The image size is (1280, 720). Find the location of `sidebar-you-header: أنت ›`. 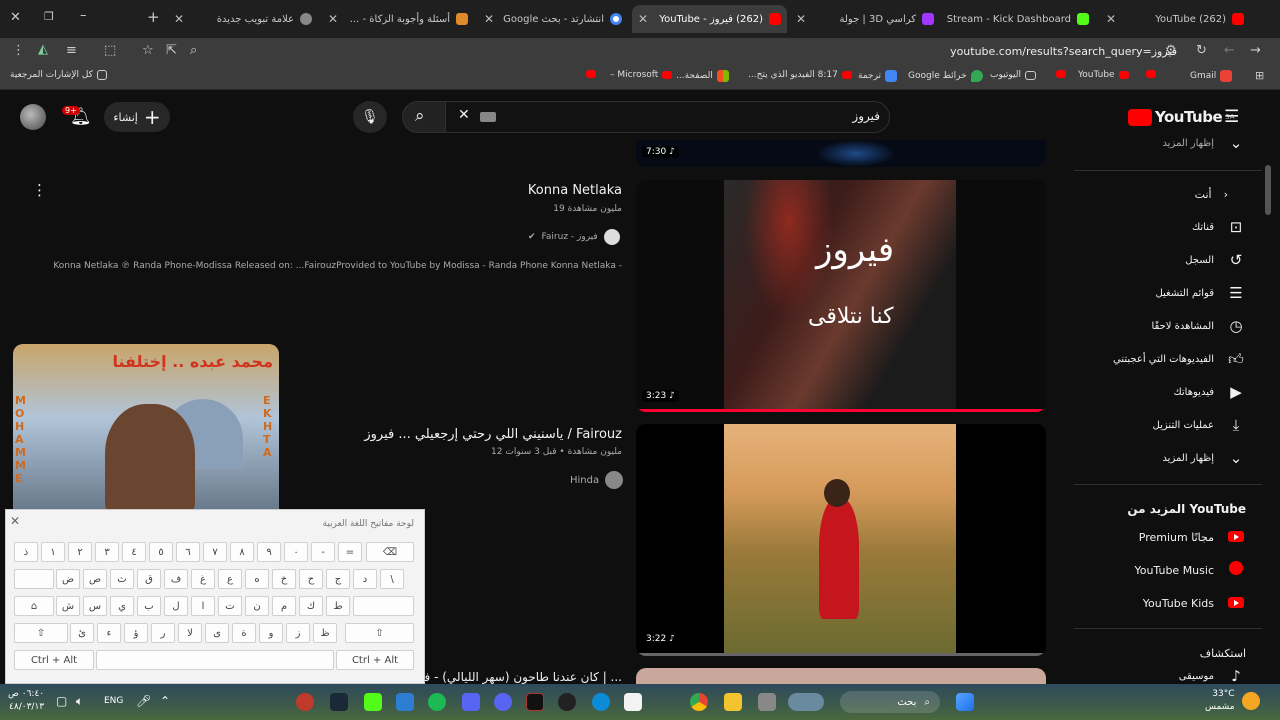

sidebar-you-header: أنت › is located at coordinates (1156, 194).